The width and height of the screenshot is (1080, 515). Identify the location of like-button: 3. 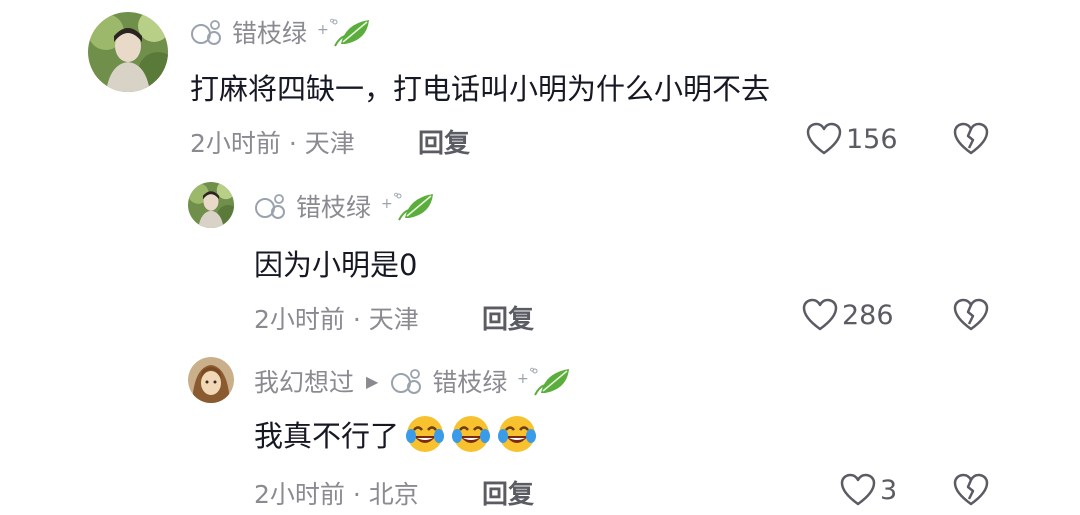
(868, 490).